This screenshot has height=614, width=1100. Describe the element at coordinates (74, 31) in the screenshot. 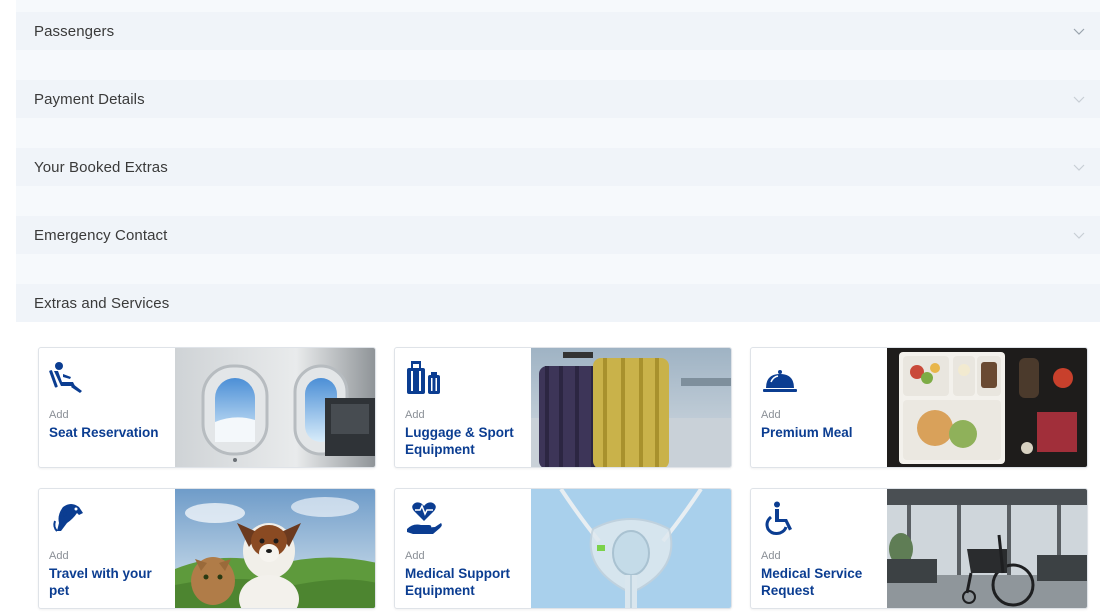

I see `accordion-label: Passengers` at that location.